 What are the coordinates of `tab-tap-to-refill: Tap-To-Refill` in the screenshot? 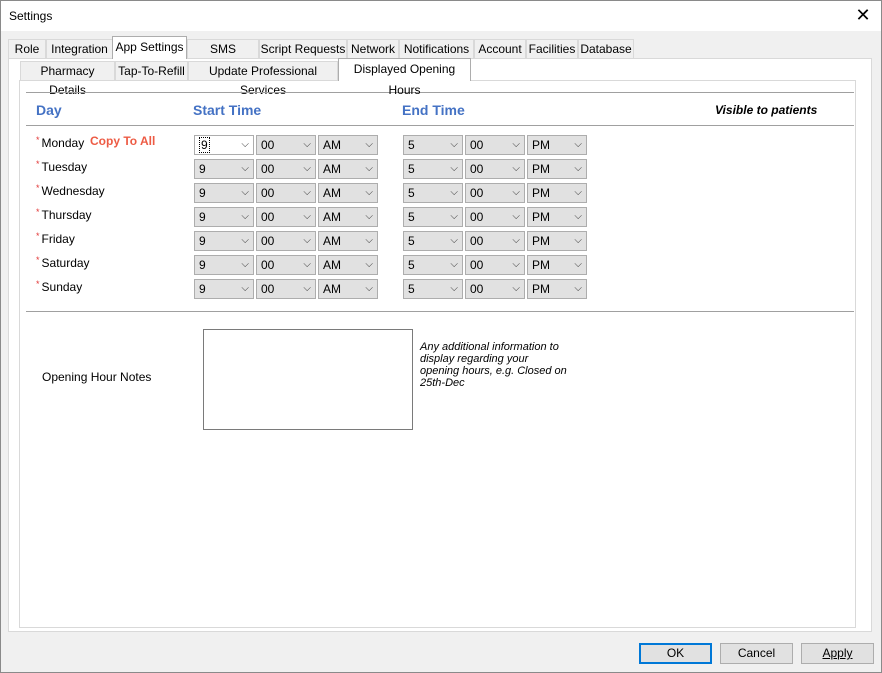 It's located at (151, 70).